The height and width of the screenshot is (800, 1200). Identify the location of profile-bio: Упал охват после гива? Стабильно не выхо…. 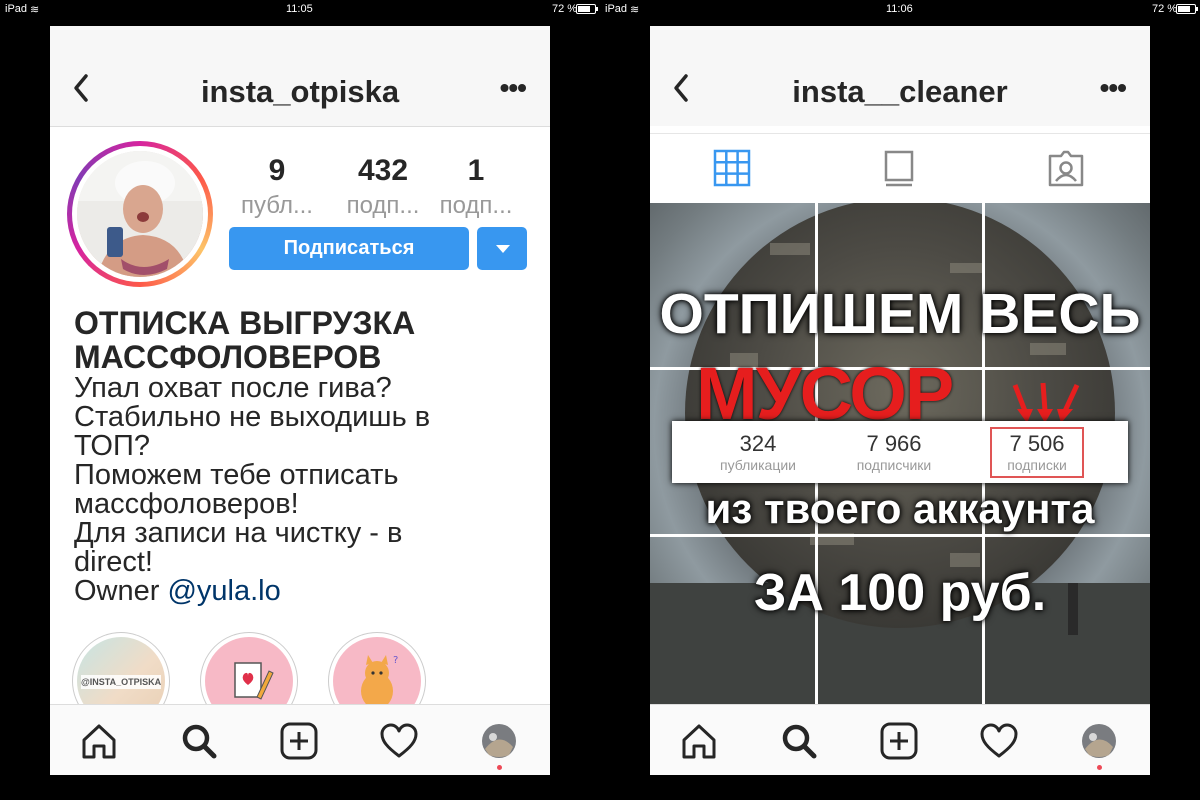
(252, 489).